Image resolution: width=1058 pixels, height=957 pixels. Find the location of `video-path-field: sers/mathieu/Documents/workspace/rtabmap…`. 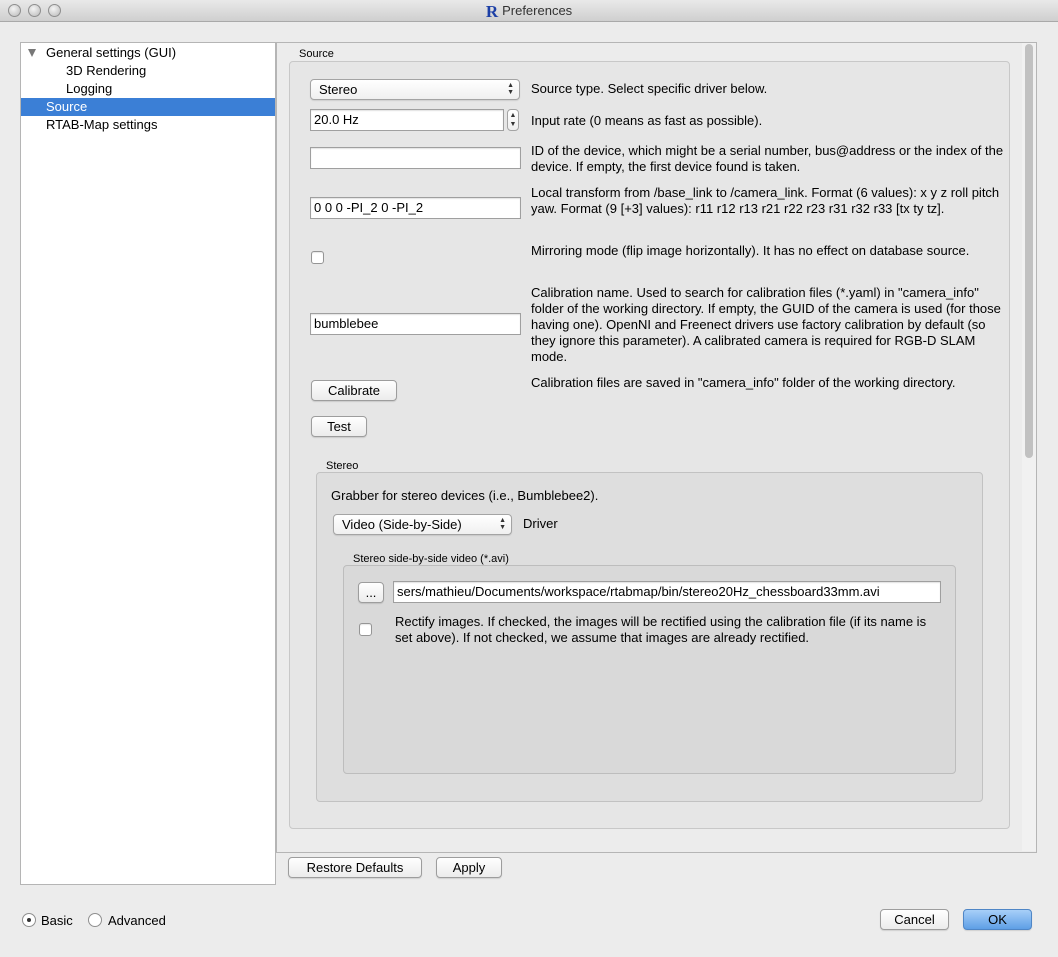

video-path-field: sers/mathieu/Documents/workspace/rtabmap… is located at coordinates (667, 592).